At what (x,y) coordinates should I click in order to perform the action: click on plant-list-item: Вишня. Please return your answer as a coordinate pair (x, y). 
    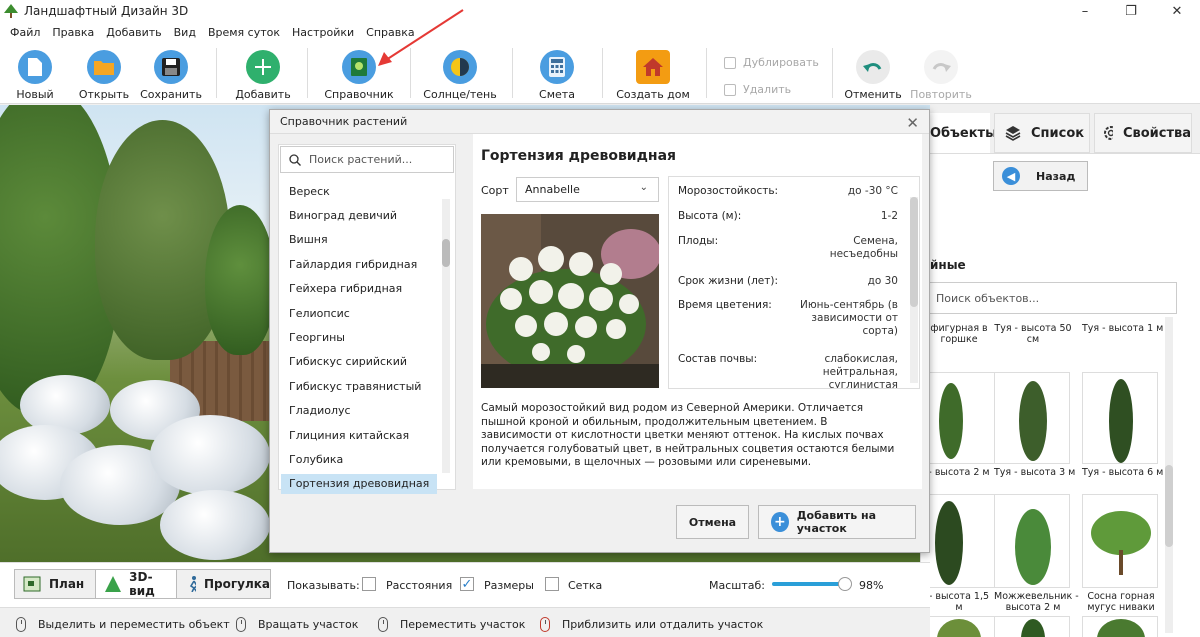
    Looking at the image, I should click on (359, 240).